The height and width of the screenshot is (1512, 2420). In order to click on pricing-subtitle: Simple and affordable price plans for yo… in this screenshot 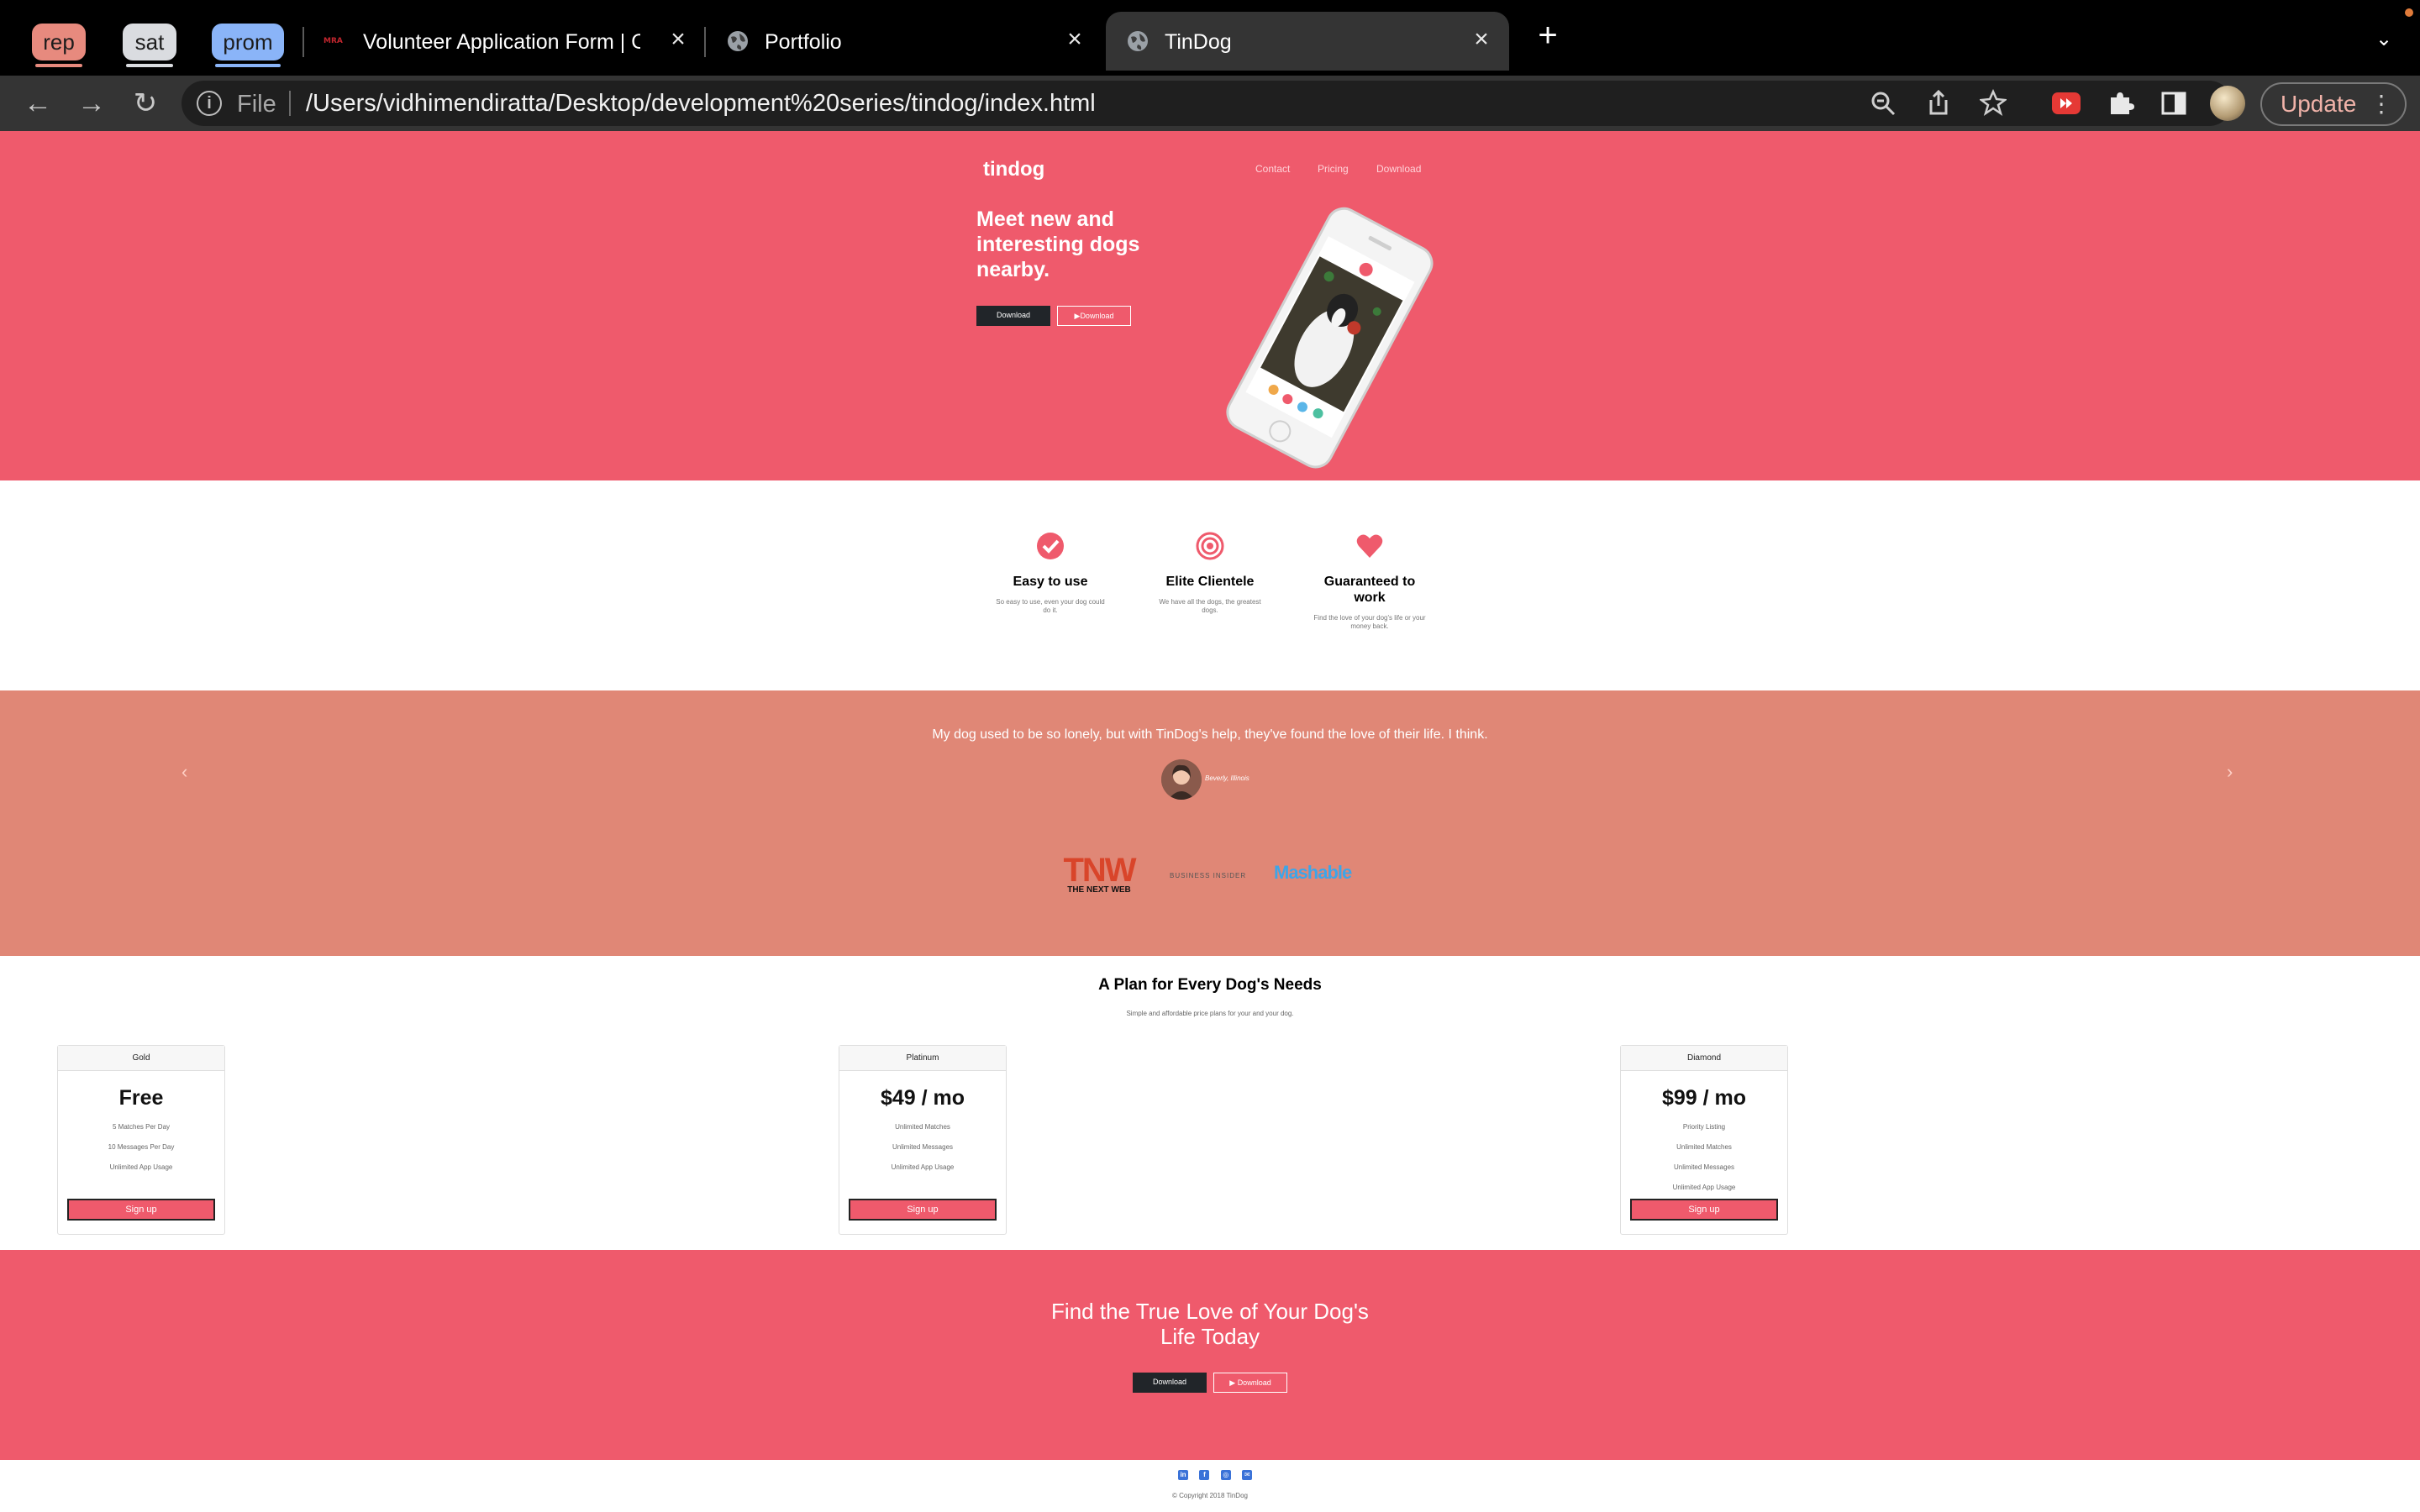, I will do `click(1210, 1013)`.